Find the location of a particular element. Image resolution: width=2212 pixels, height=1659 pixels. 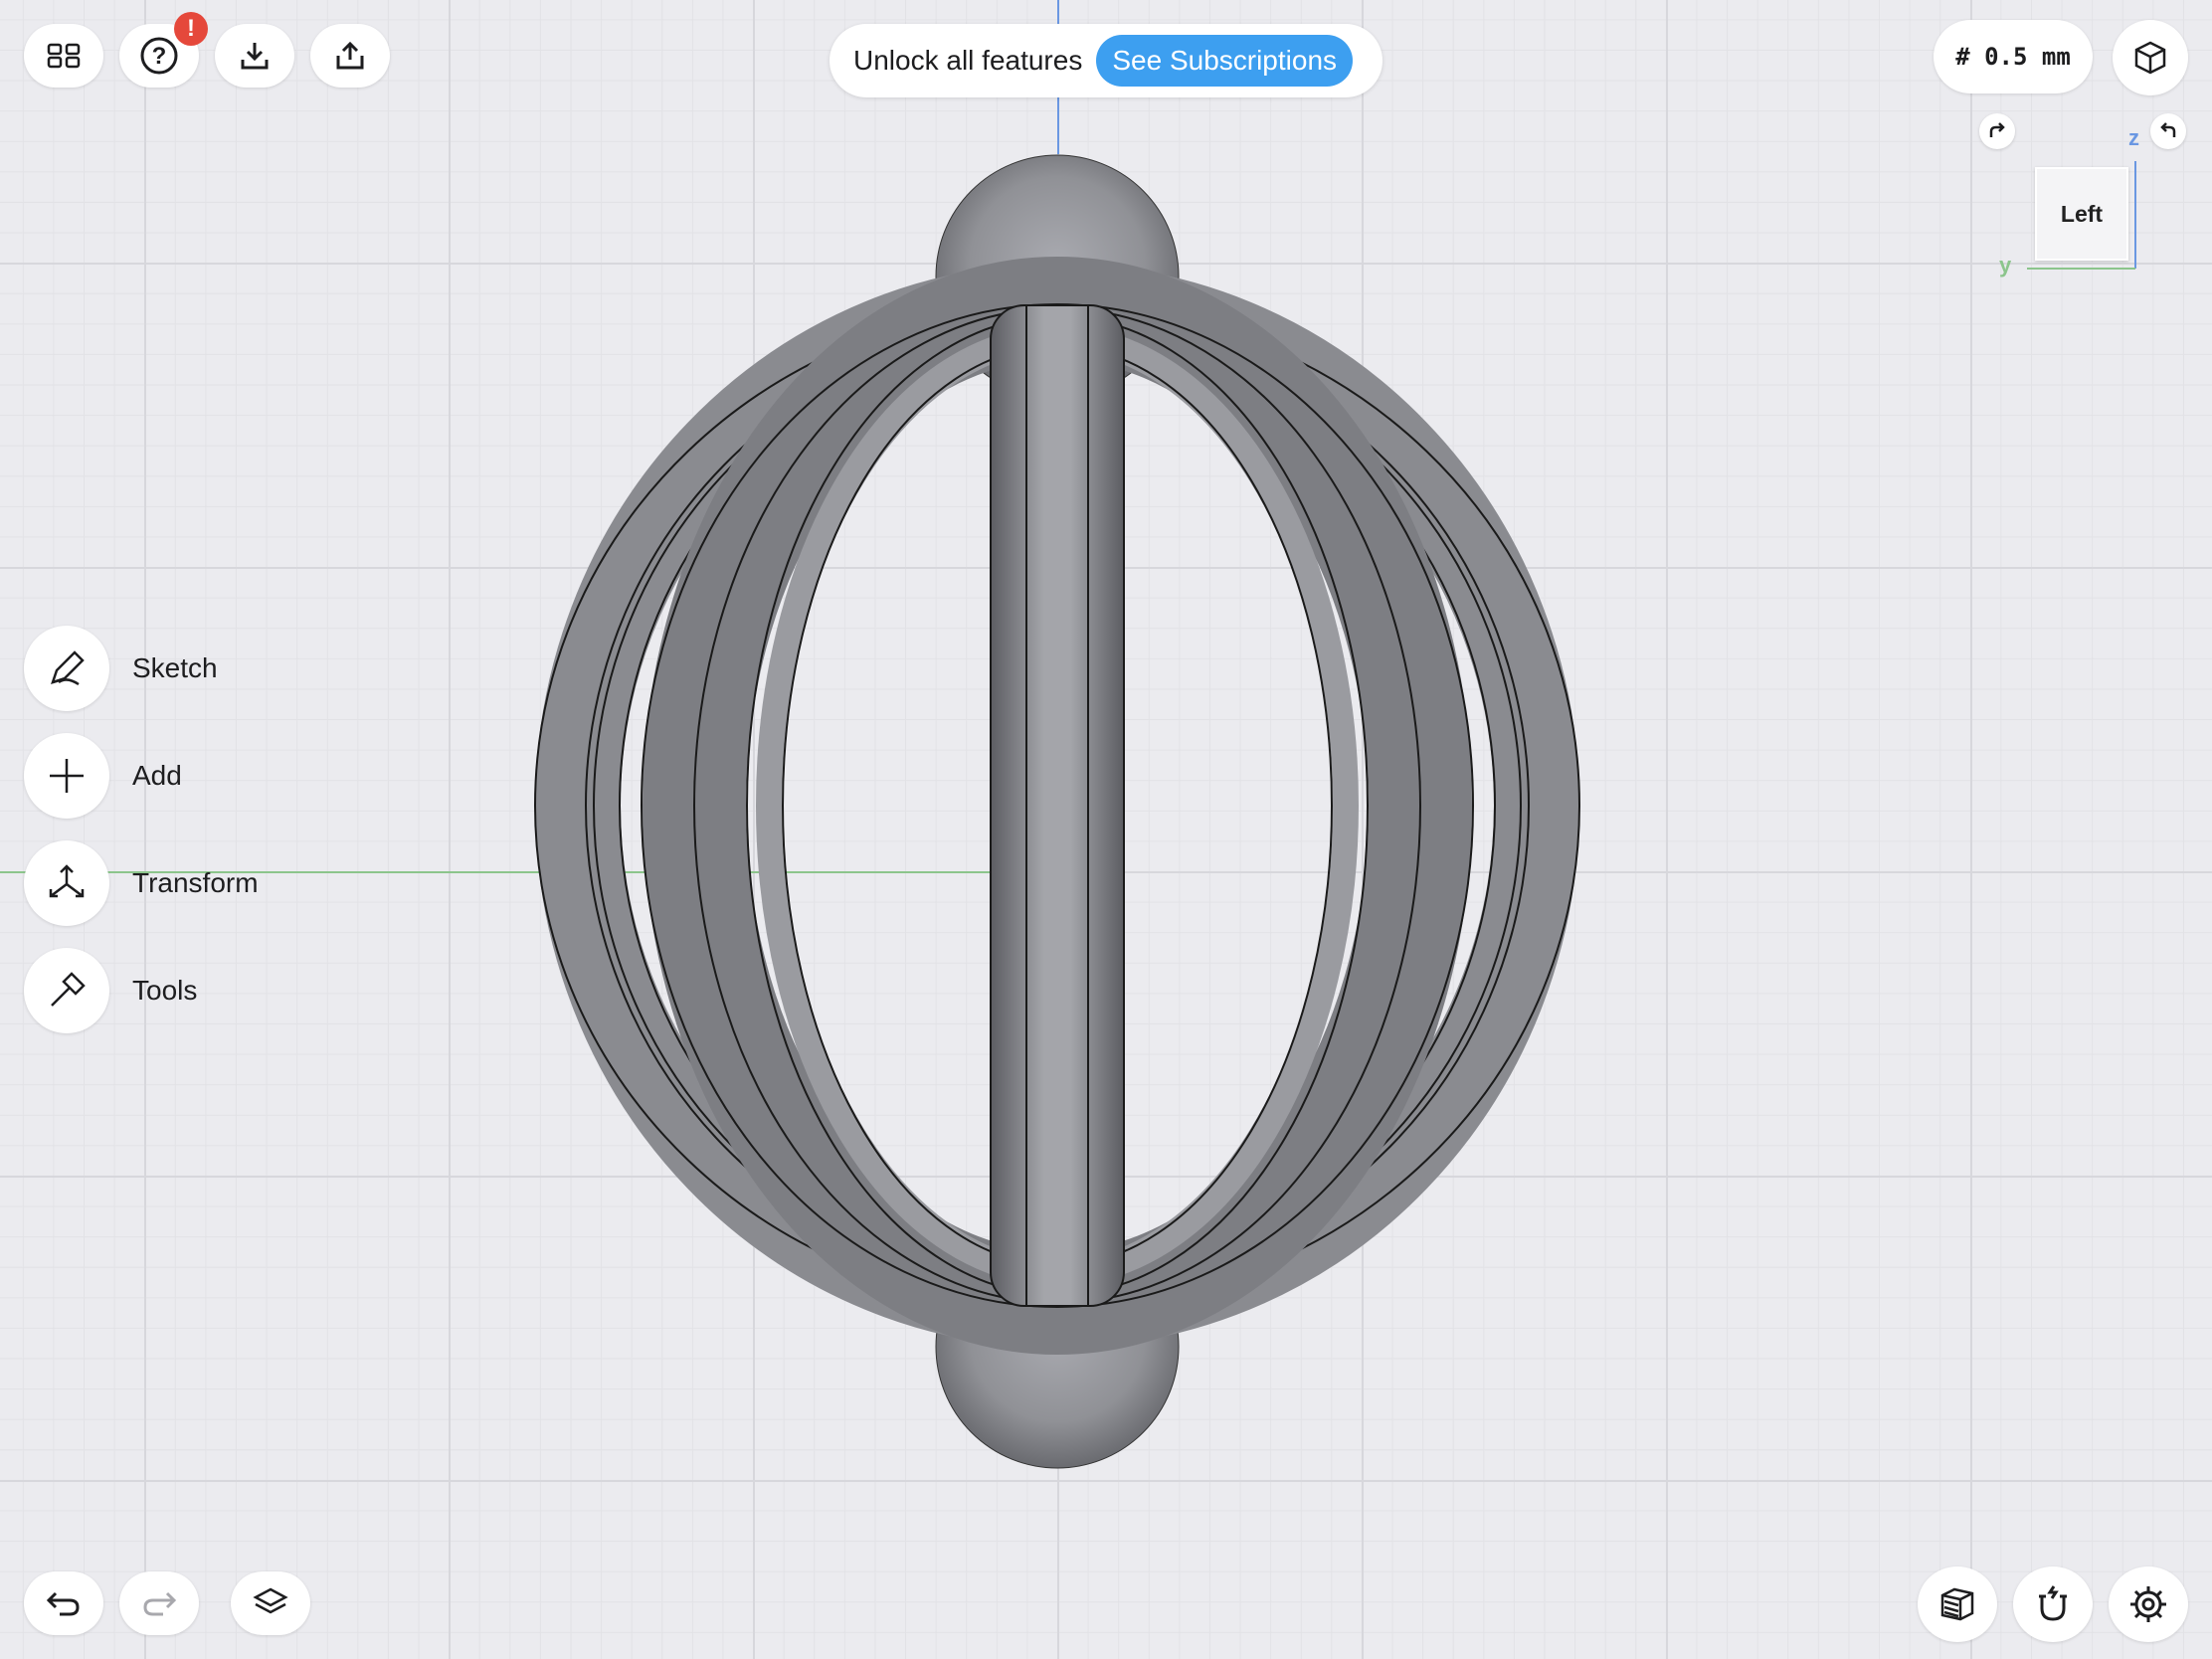

undo-button is located at coordinates (63, 1603).